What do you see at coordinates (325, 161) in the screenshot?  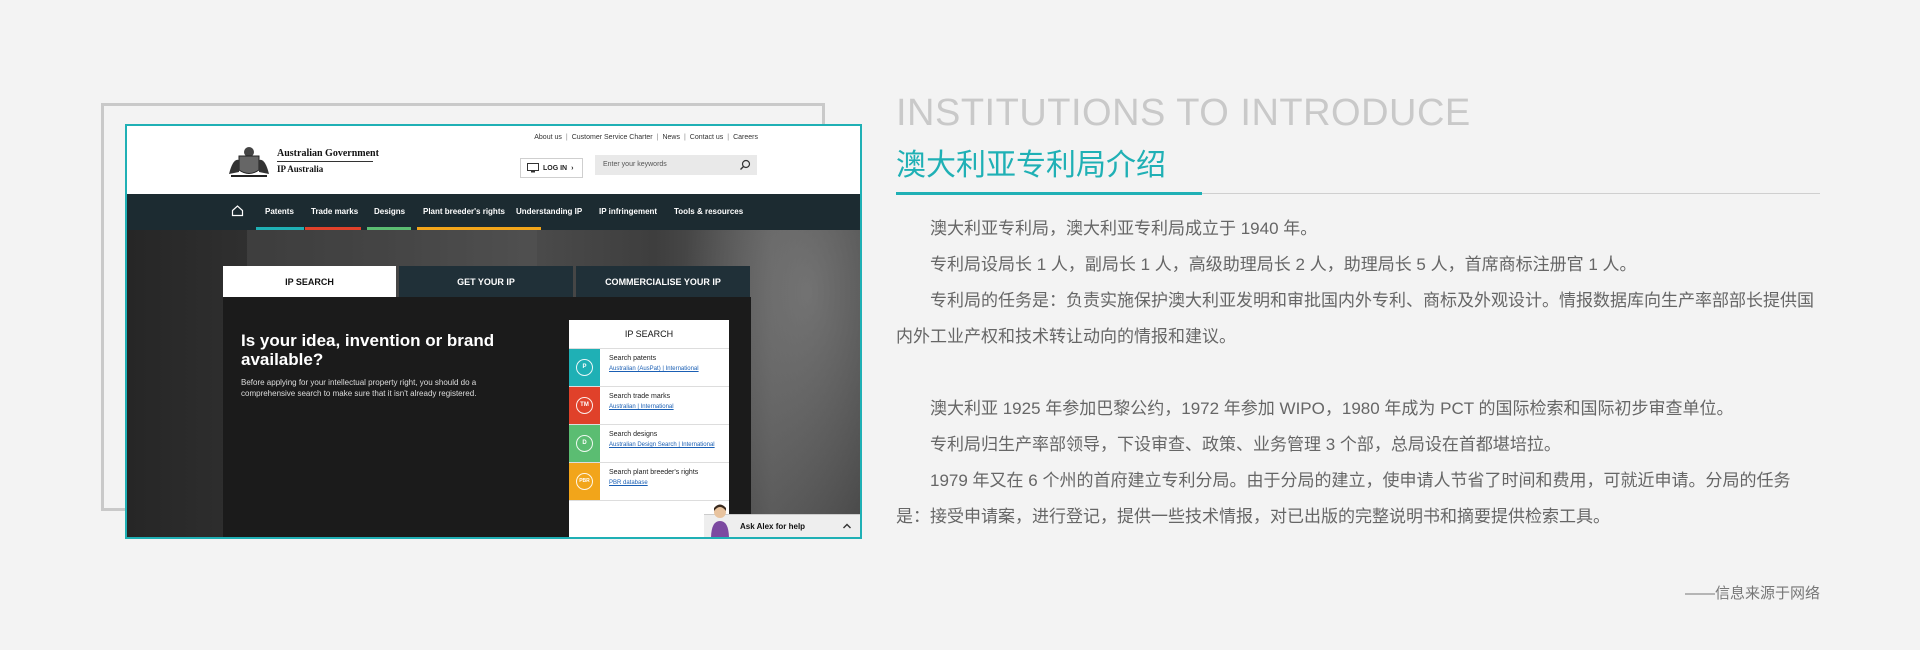 I see `logo-divider` at bounding box center [325, 161].